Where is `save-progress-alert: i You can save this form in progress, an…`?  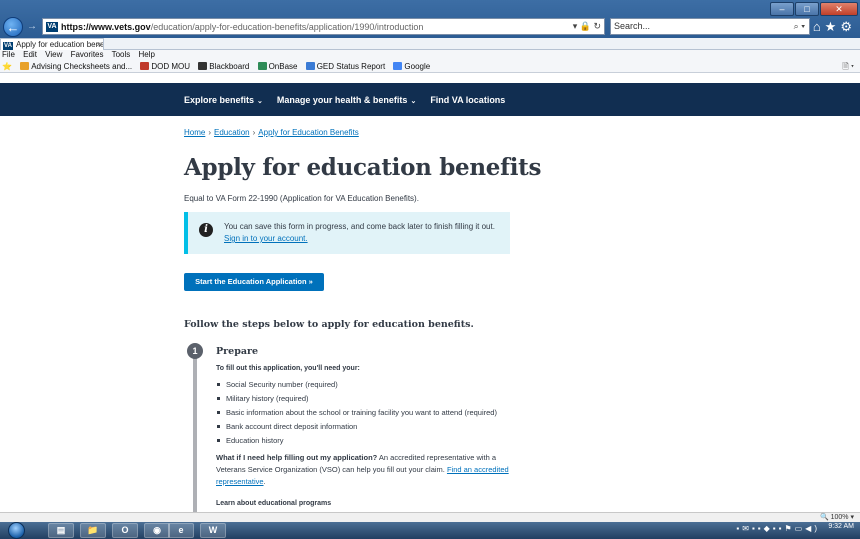 save-progress-alert: i You can save this form in progress, an… is located at coordinates (347, 233).